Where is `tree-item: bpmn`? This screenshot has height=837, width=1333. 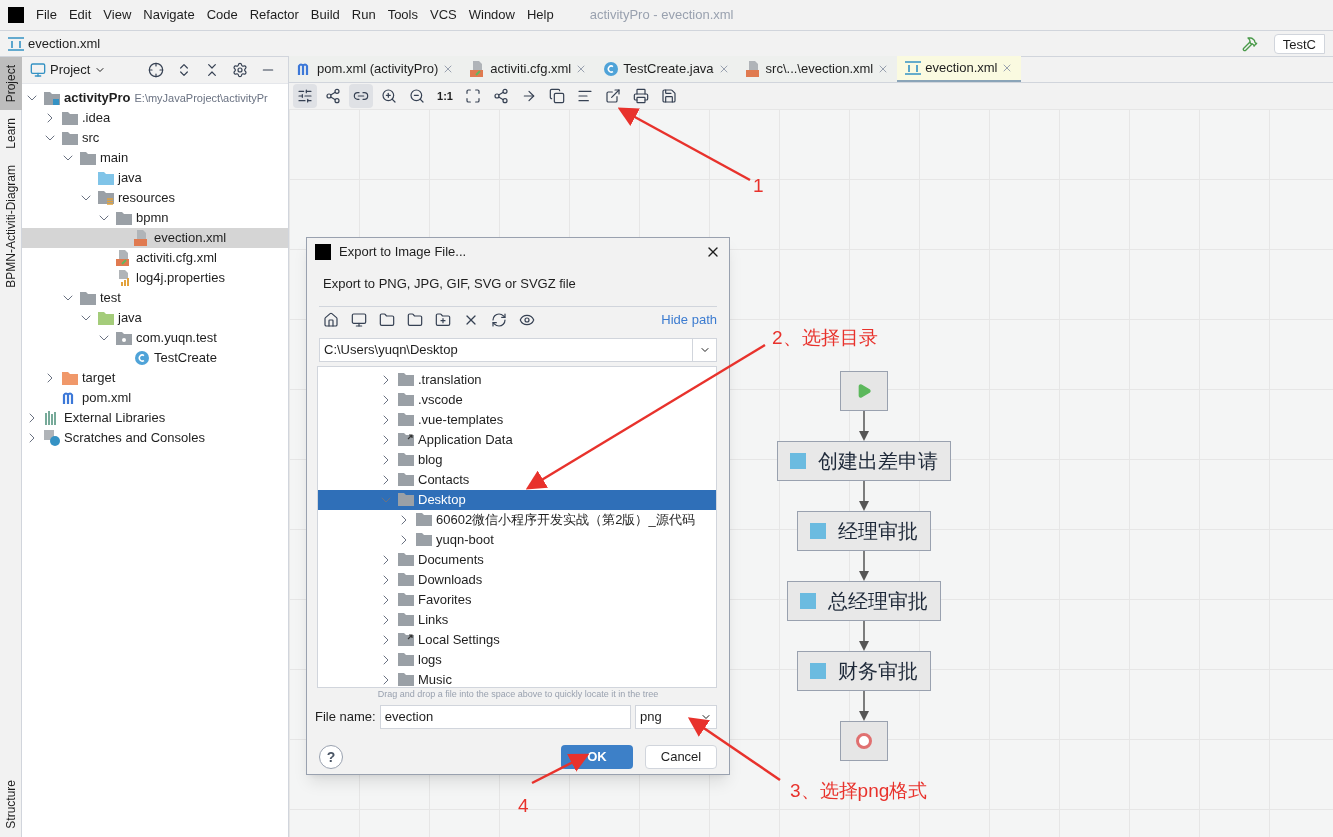
tree-item: bpmn is located at coordinates (155, 218).